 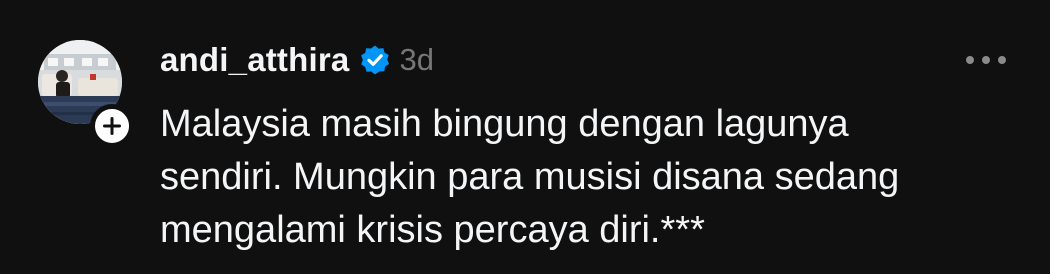 I want to click on follow-button, so click(x=112, y=126).